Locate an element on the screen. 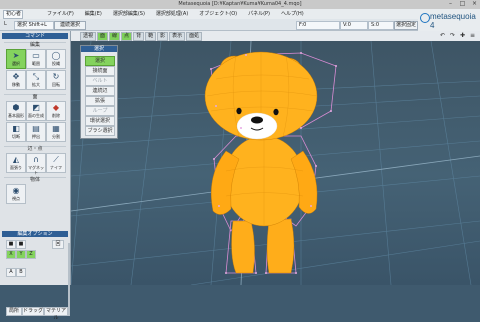  tool-split: ▦ 分割 is located at coordinates (56, 132).